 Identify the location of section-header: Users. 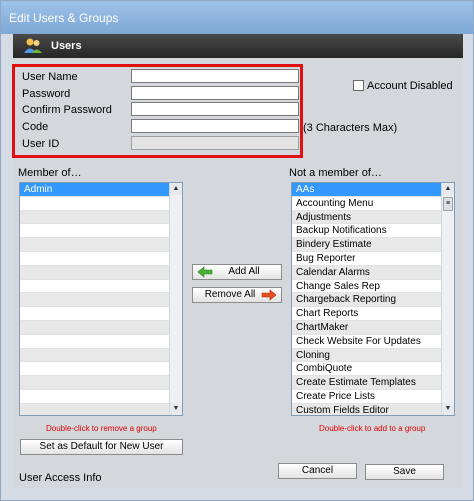
(238, 46).